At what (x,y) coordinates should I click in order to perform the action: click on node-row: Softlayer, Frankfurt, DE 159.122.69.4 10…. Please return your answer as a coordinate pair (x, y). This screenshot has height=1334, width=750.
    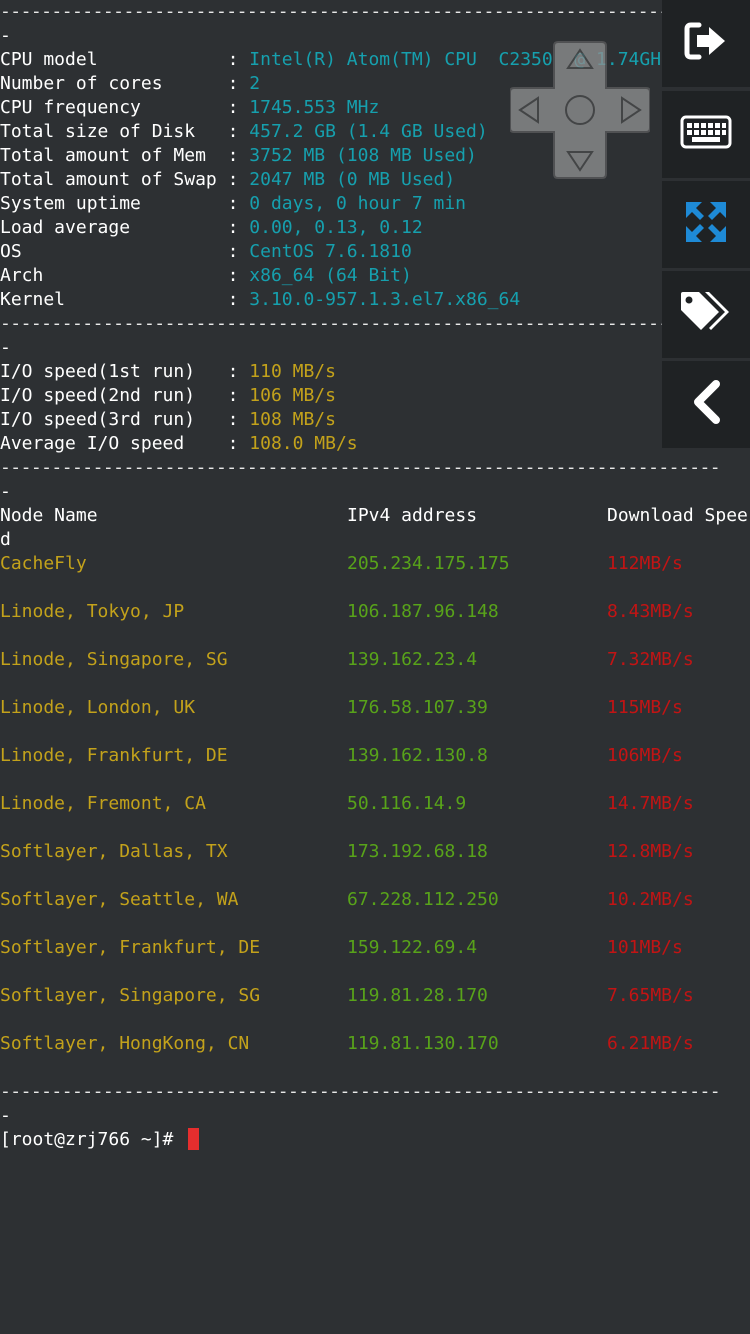
    Looking at the image, I should click on (341, 947).